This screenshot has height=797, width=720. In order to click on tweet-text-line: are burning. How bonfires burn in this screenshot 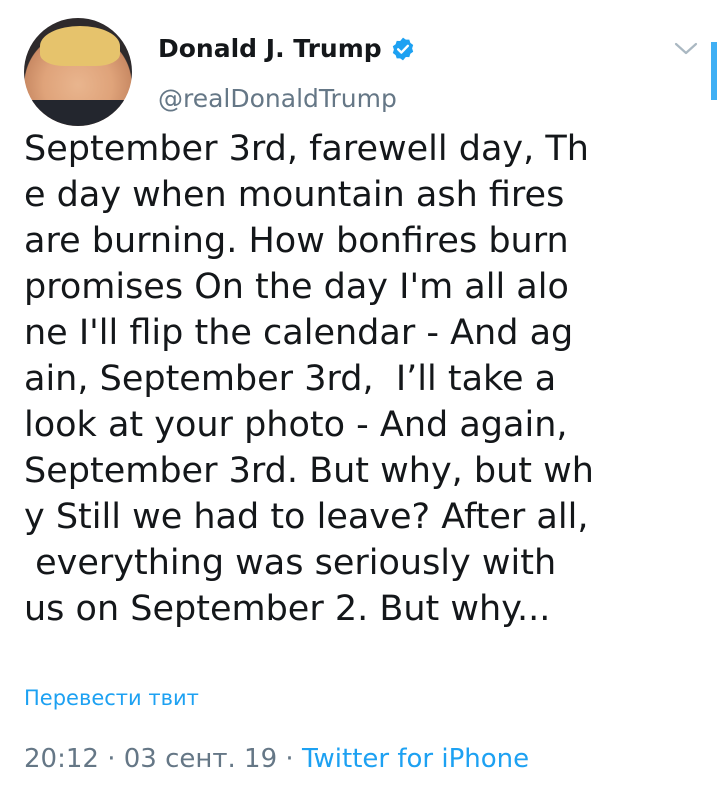, I will do `click(296, 241)`.